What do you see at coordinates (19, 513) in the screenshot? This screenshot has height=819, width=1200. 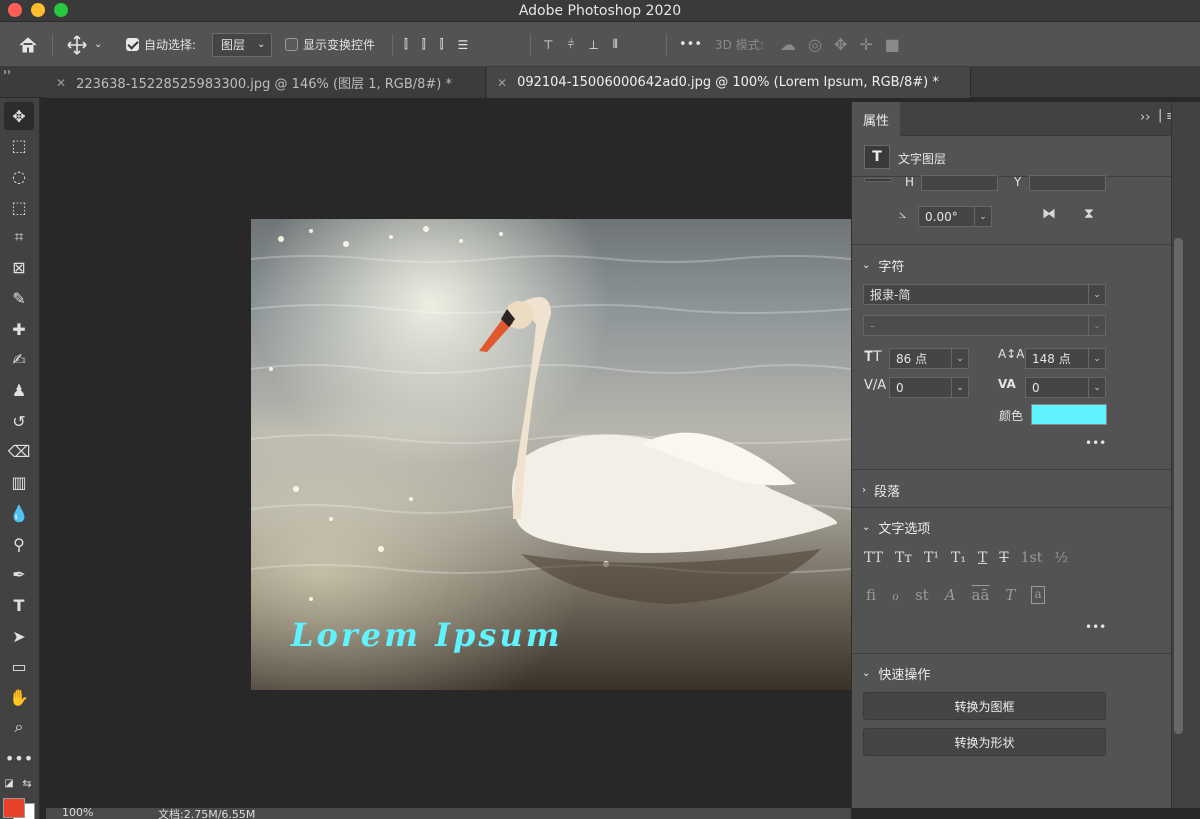 I see `blur-tool-icon: 💧` at bounding box center [19, 513].